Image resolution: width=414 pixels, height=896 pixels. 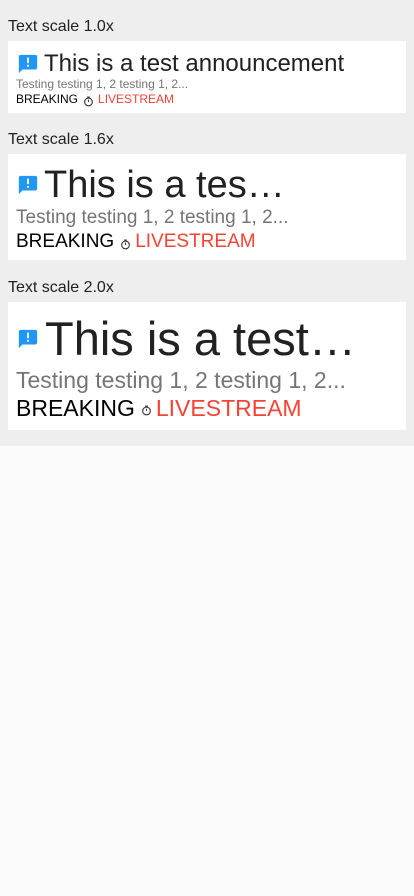 I want to click on section-label-1-0x: Text scale 1.0x, so click(x=61, y=26).